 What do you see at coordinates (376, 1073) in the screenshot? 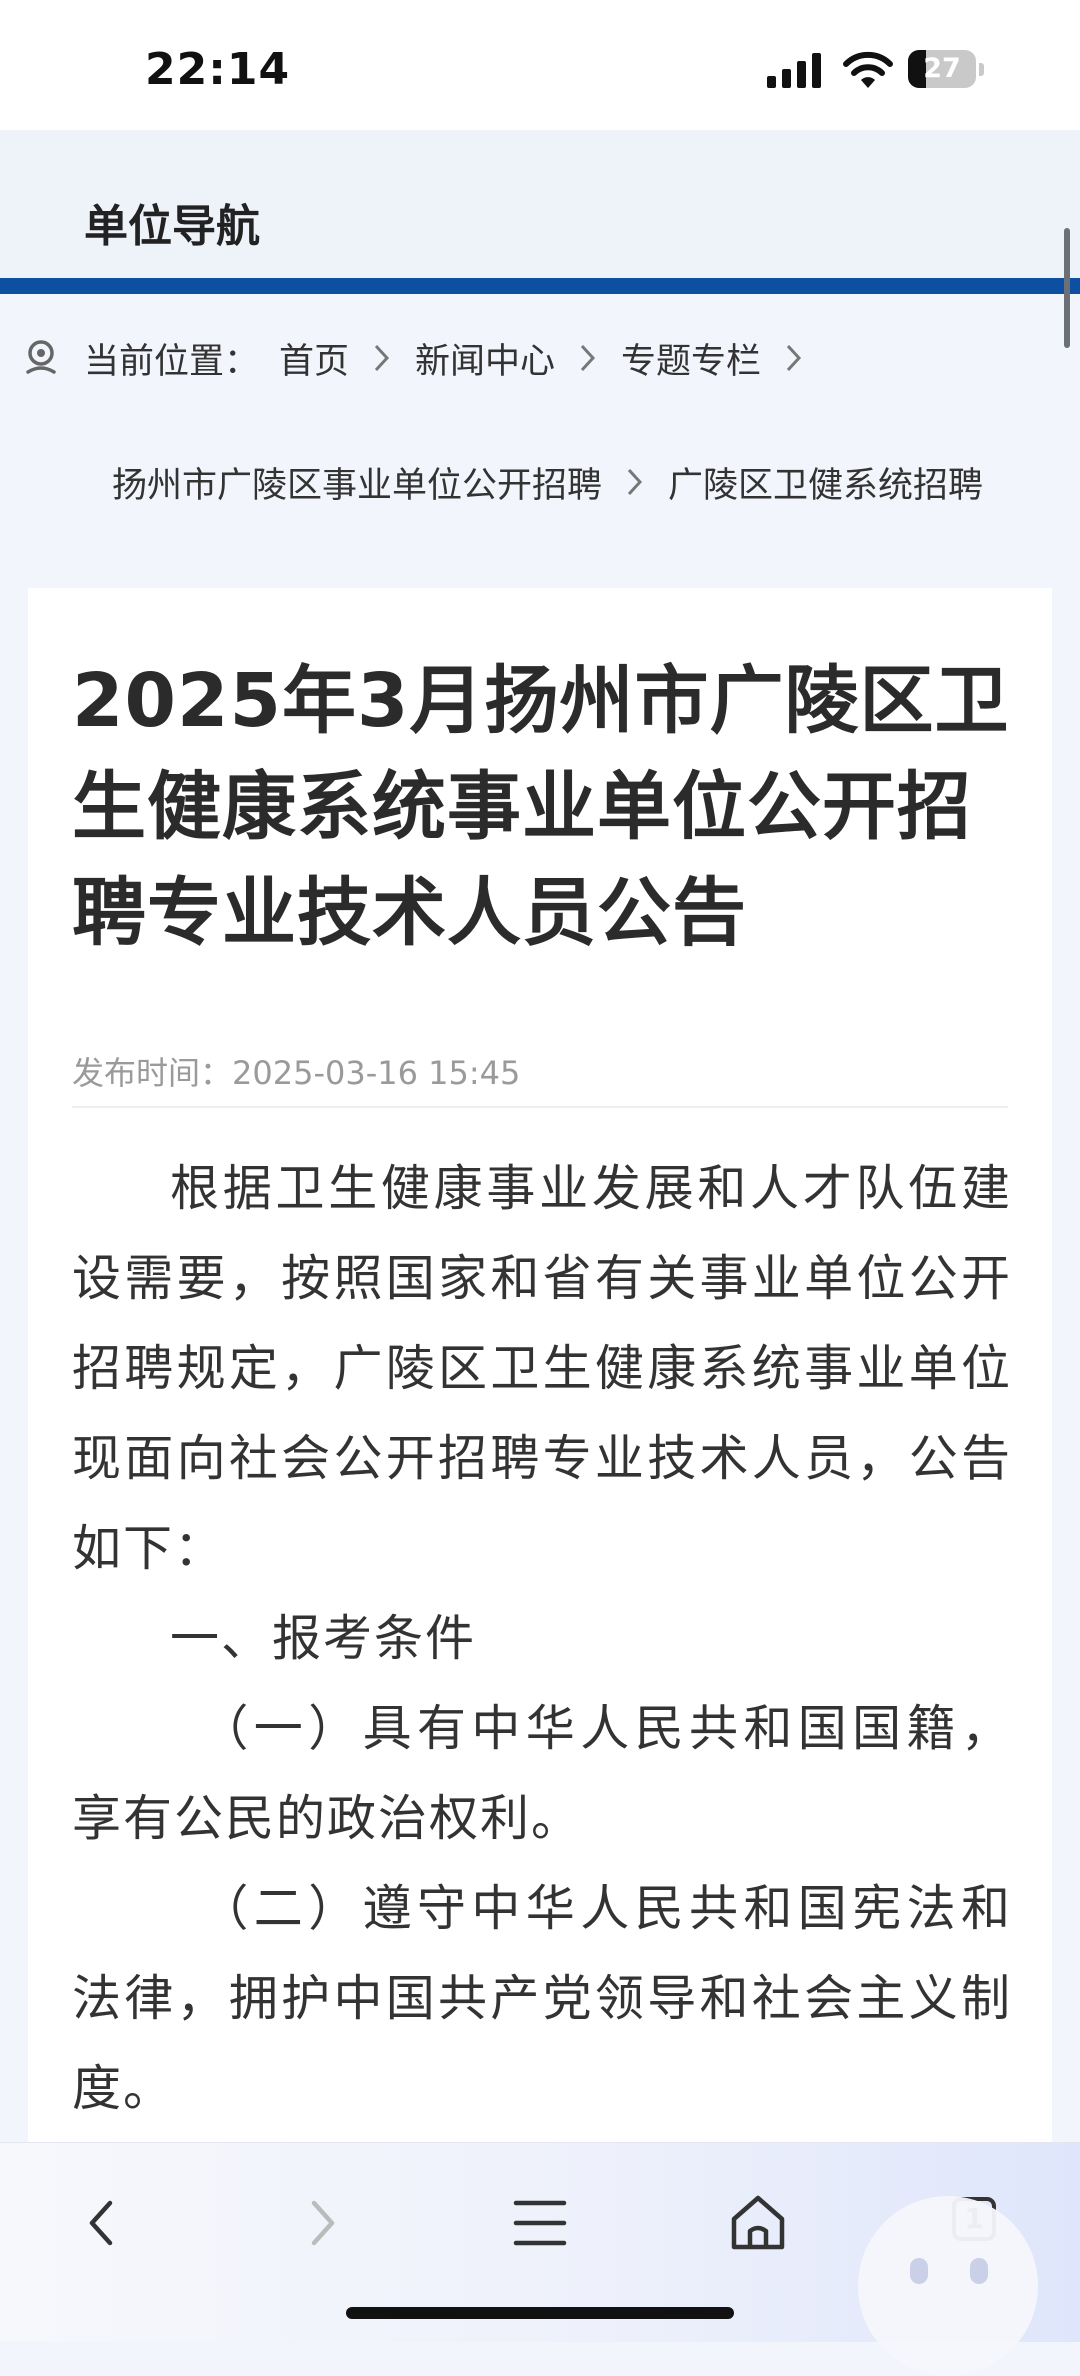
I see `publish-time: 2025-03-16 15:45` at bounding box center [376, 1073].